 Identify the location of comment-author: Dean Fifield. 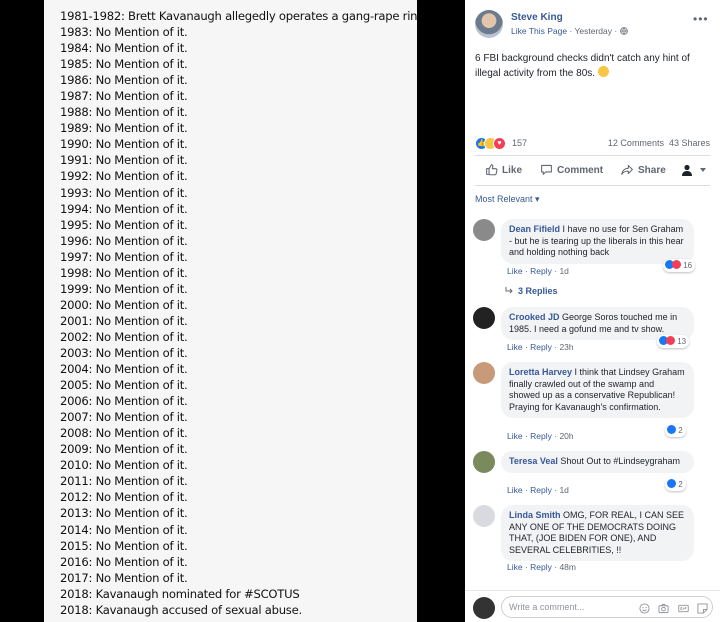
(534, 229).